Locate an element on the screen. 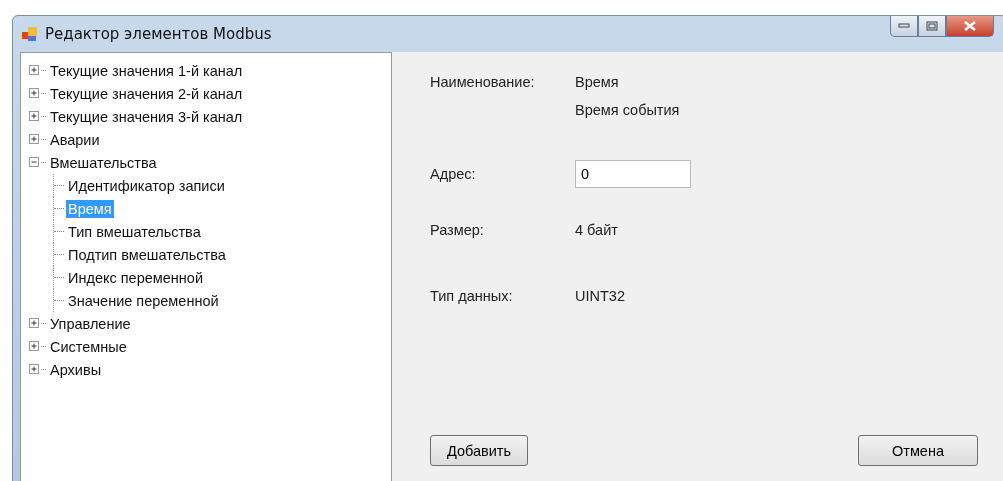 This screenshot has height=481, width=1003. tree-item: Вмешательства is located at coordinates (103, 162).